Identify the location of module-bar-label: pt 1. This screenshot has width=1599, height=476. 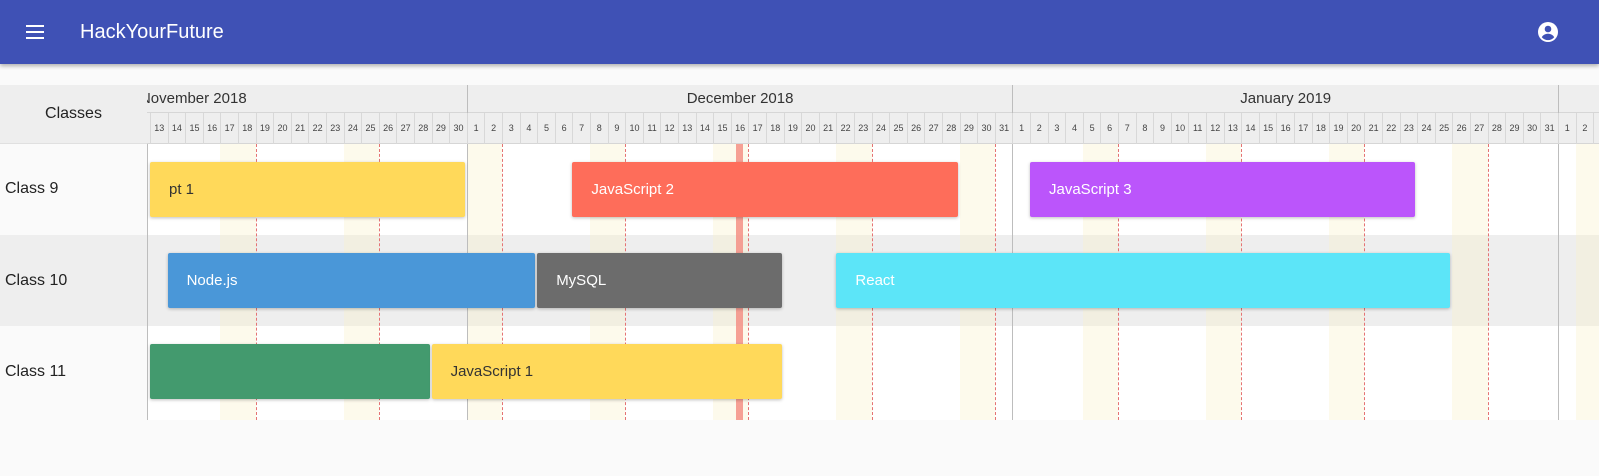
(182, 189).